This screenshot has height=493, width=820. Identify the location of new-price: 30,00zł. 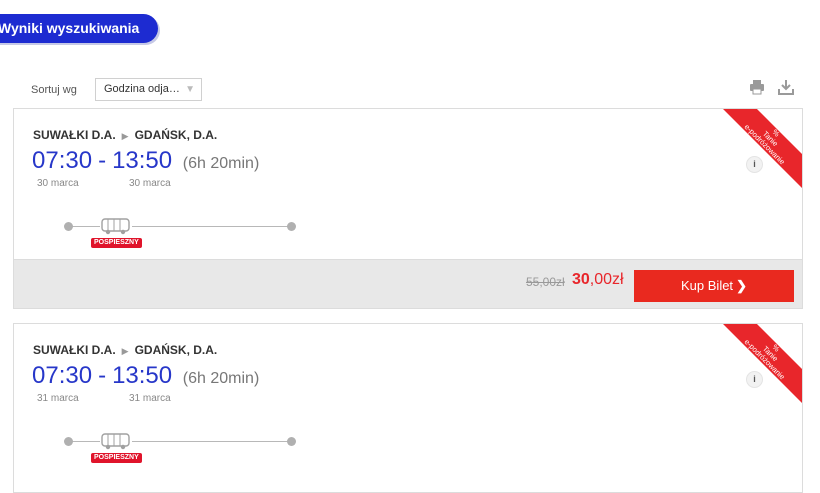
(598, 280).